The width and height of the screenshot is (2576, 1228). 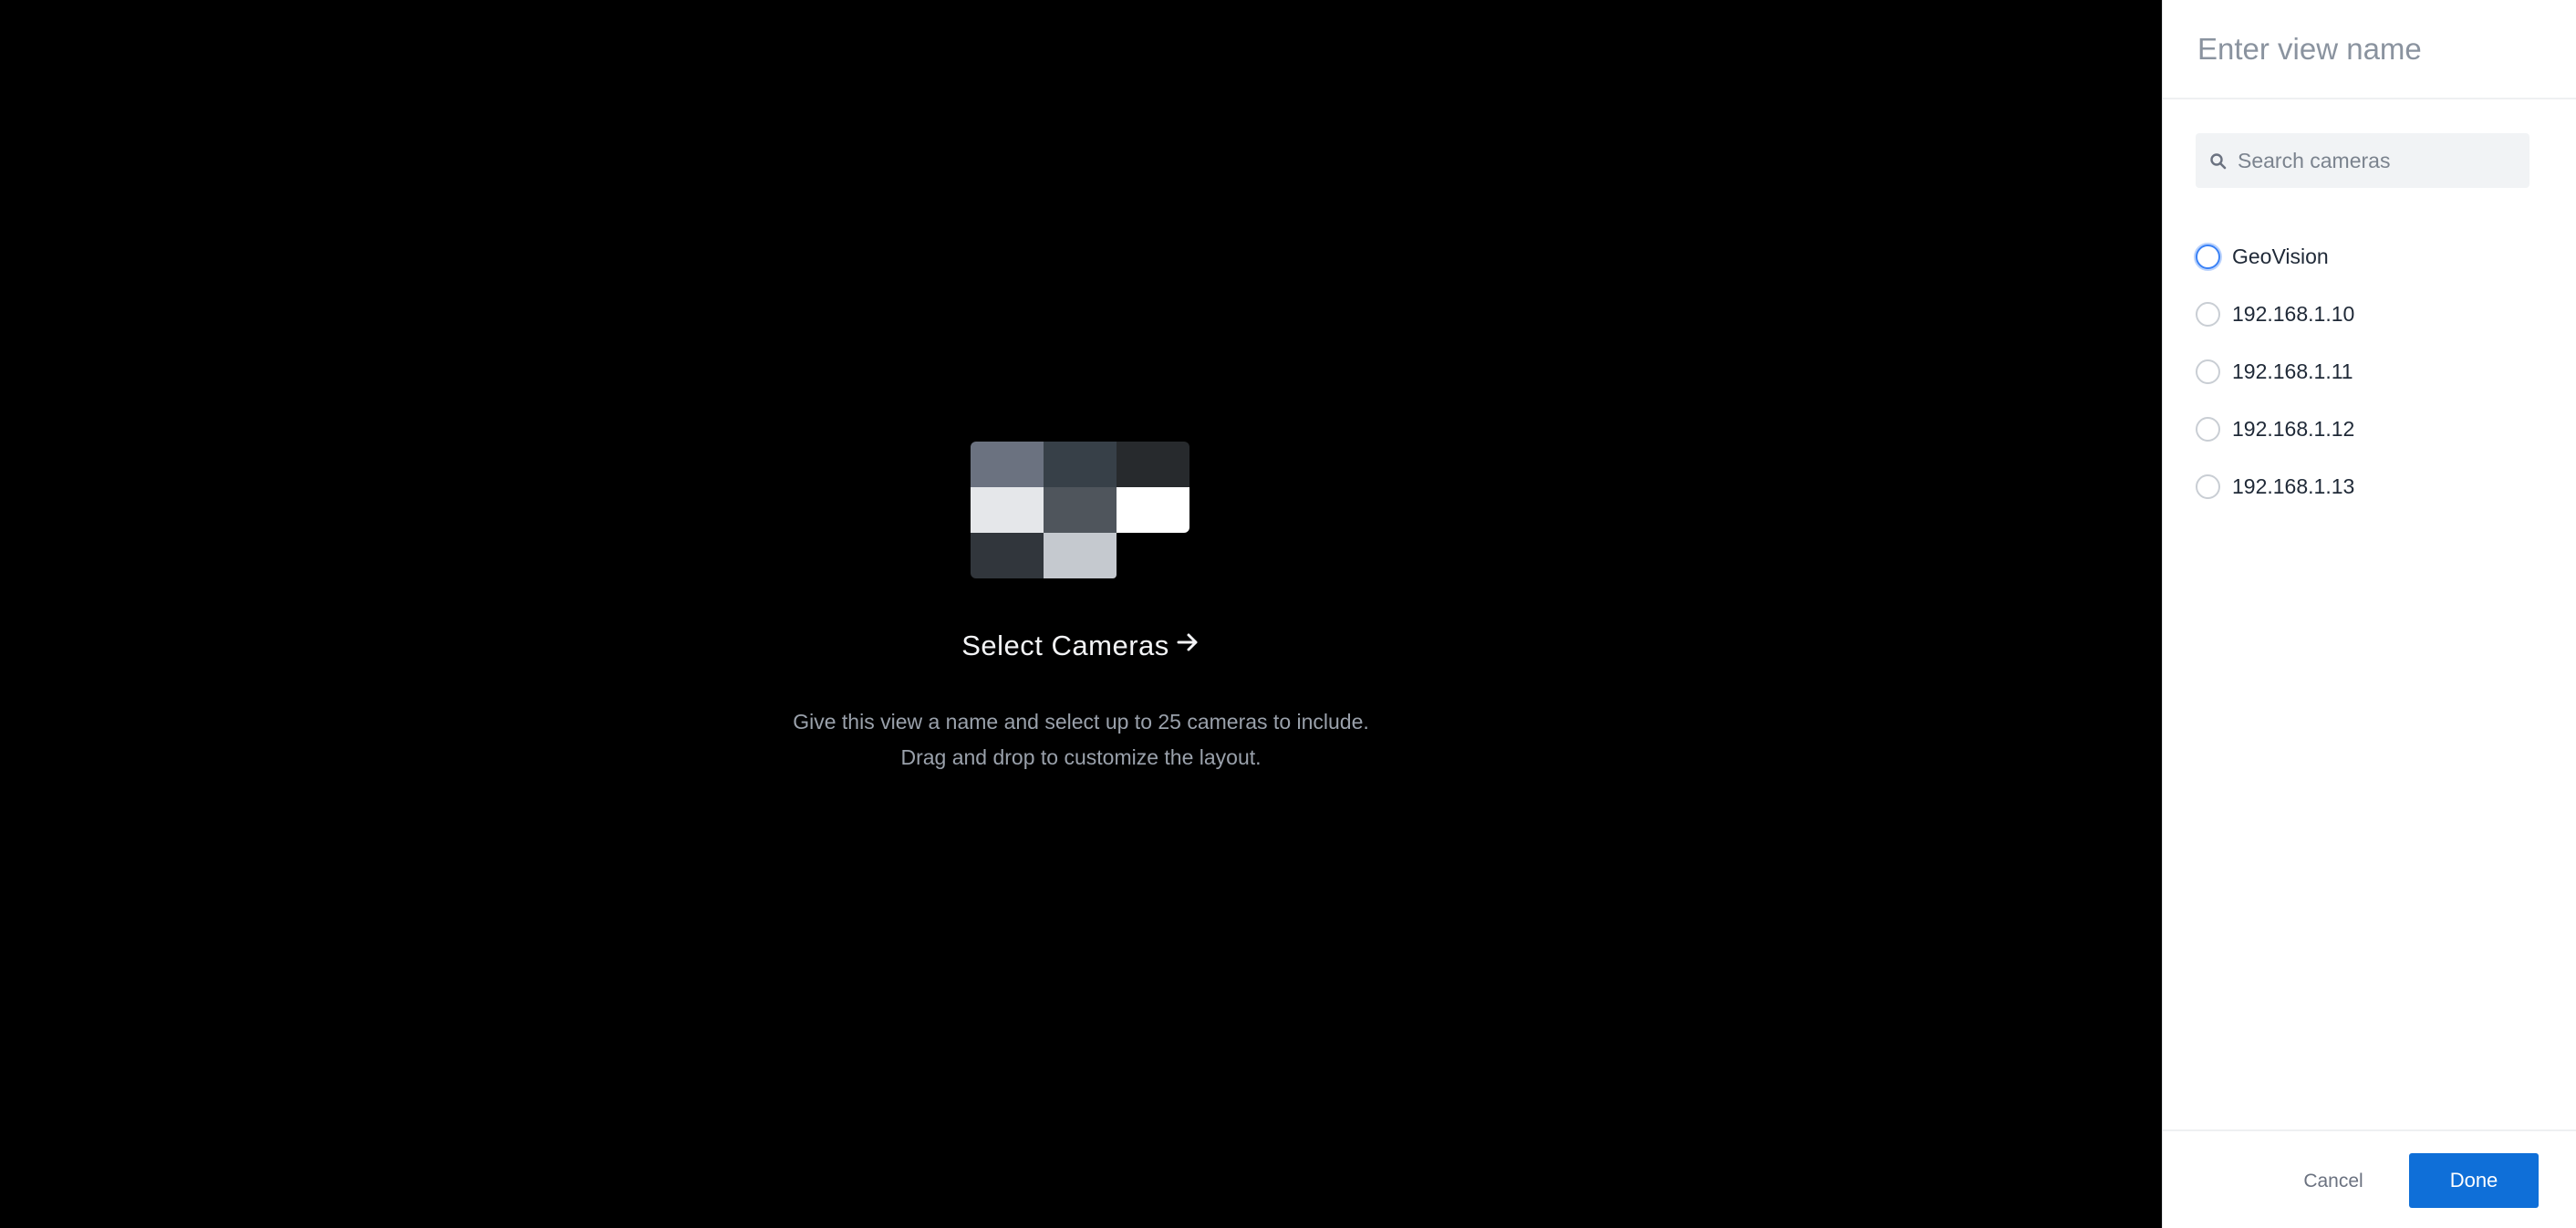 What do you see at coordinates (2375, 49) in the screenshot?
I see `view-name-input` at bounding box center [2375, 49].